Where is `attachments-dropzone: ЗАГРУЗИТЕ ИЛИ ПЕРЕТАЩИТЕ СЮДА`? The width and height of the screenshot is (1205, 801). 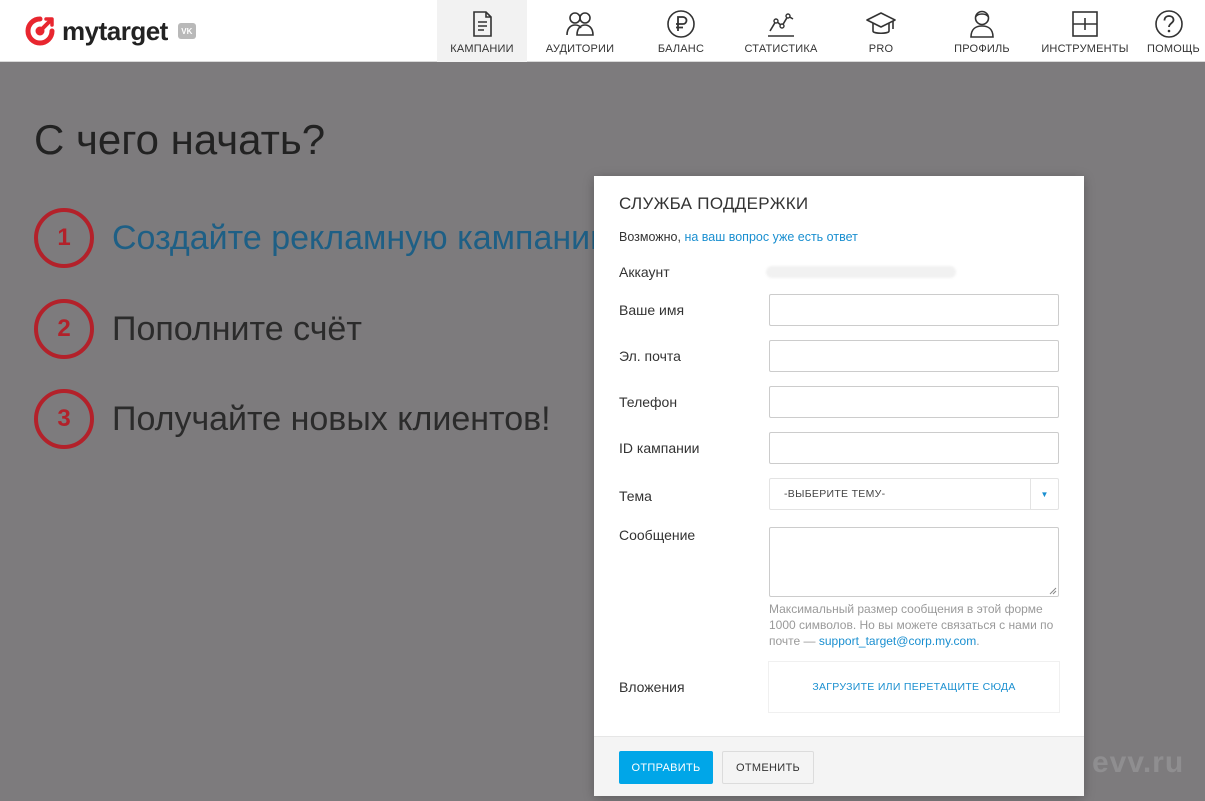
attachments-dropzone: ЗАГРУЗИТЕ ИЛИ ПЕРЕТАЩИТЕ СЮДА is located at coordinates (914, 687).